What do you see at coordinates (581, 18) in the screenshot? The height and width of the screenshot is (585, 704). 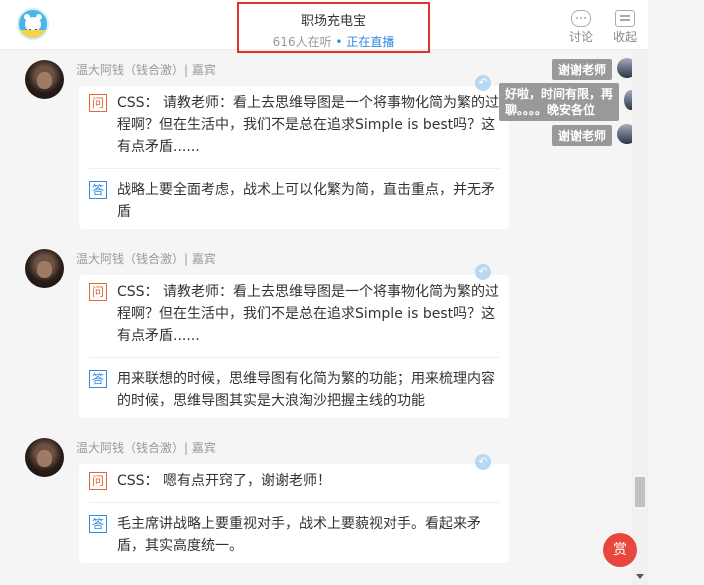 I see `chat-icon` at bounding box center [581, 18].